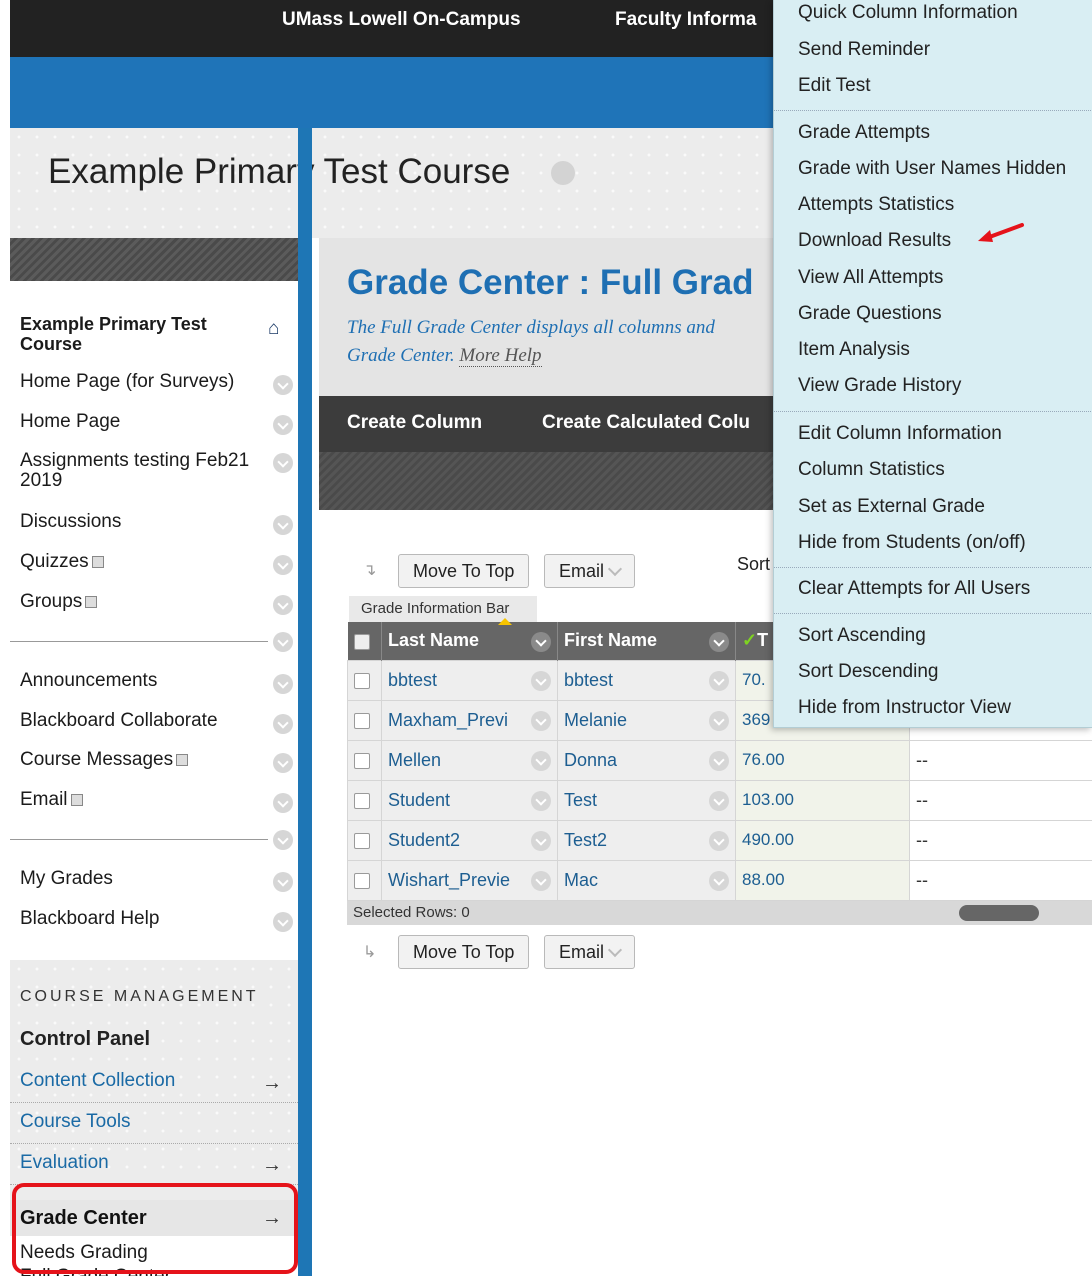 The height and width of the screenshot is (1276, 1092). Describe the element at coordinates (834, 86) in the screenshot. I see `menu-item-edit-test: Edit Test` at that location.